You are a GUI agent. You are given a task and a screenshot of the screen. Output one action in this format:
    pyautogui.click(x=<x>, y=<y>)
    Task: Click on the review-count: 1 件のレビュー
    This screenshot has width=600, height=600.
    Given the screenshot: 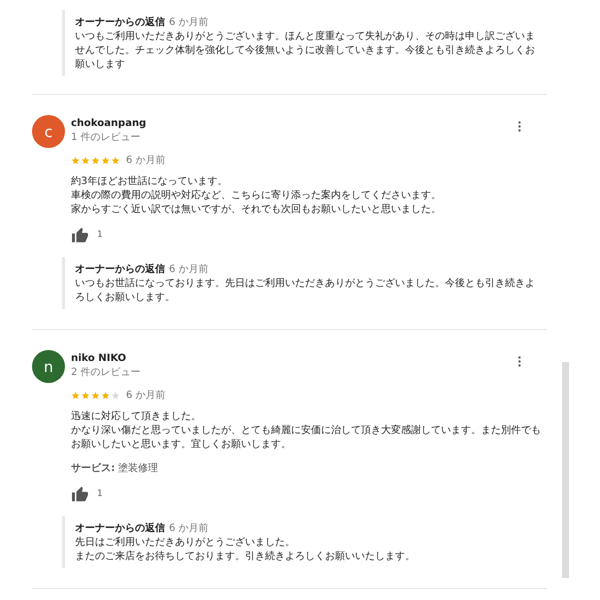 What is the action you would take?
    pyautogui.click(x=106, y=138)
    